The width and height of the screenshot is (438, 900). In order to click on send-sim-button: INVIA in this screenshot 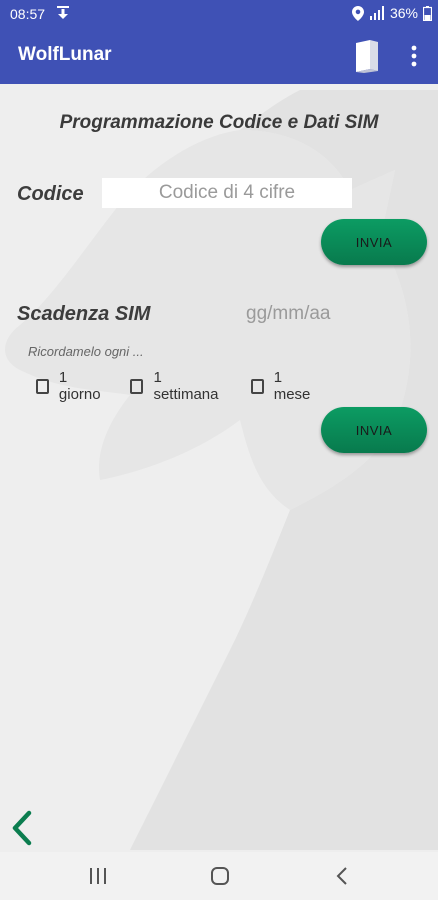, I will do `click(374, 430)`.